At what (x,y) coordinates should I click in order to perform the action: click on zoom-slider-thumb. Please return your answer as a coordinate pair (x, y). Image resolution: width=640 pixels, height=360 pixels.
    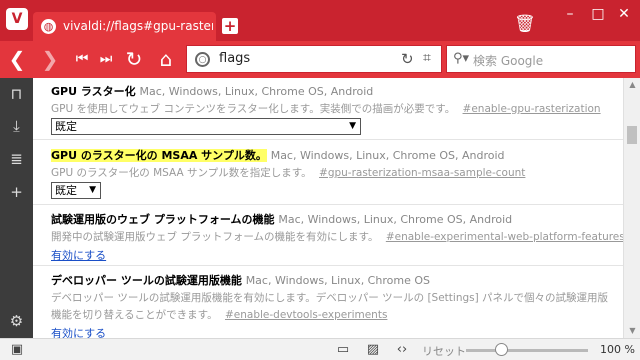
    Looking at the image, I should click on (501, 349).